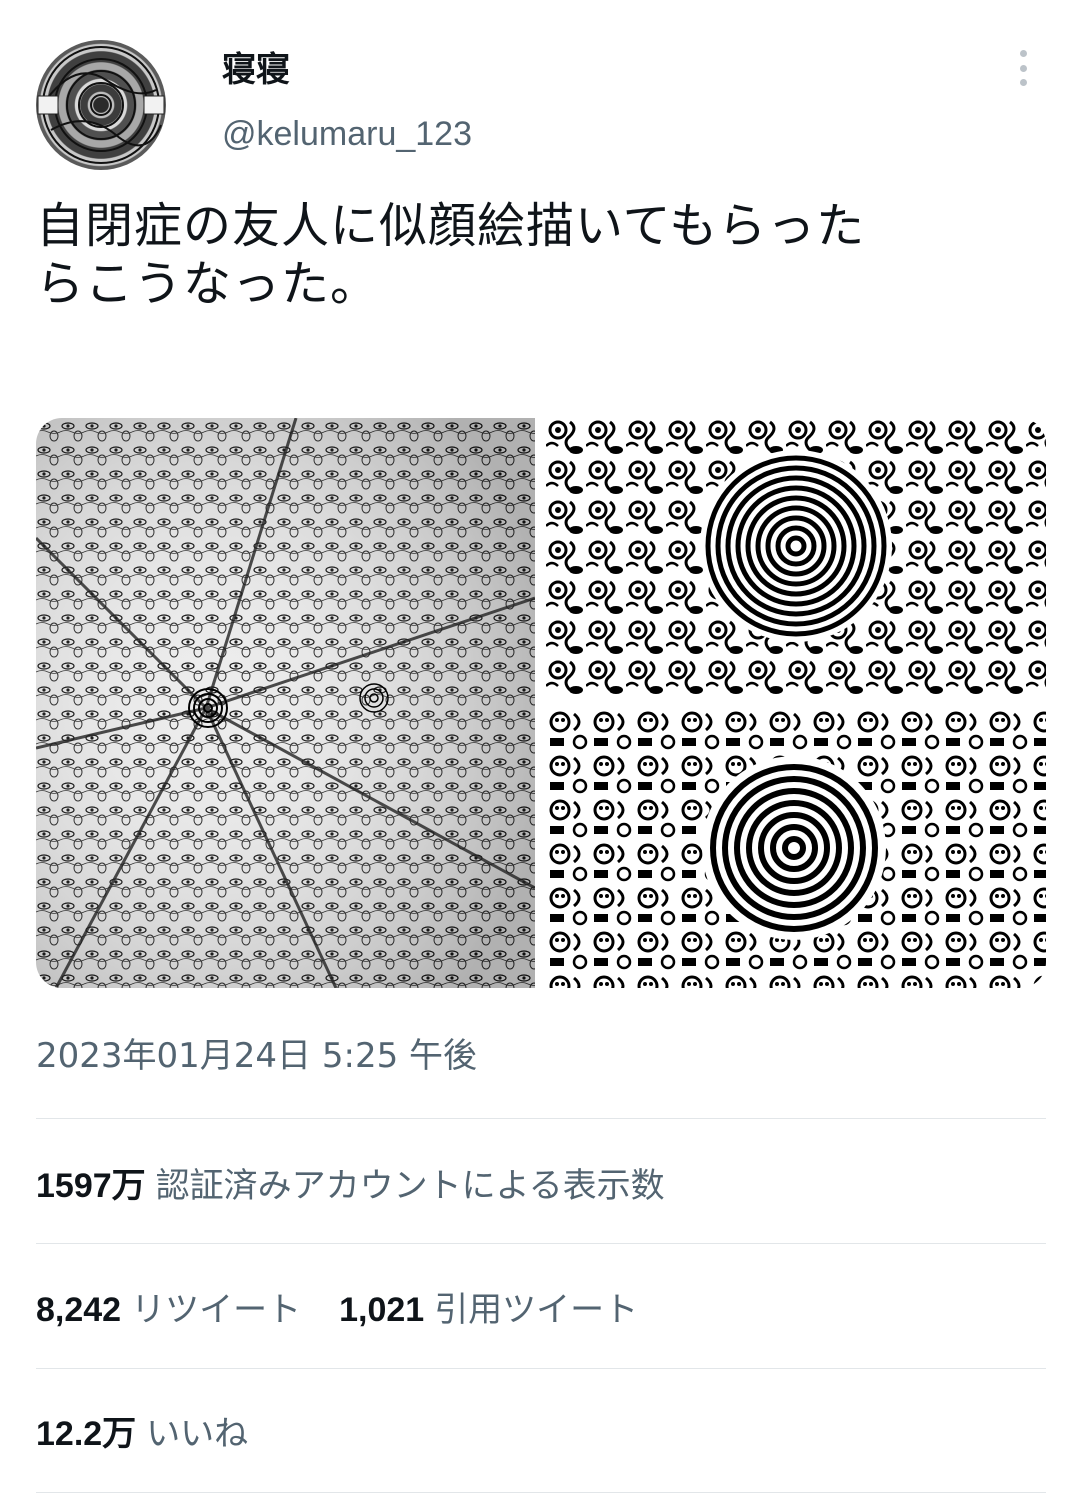 This screenshot has width=1079, height=1496. What do you see at coordinates (216, 1310) in the screenshot?
I see `retweets-label: リツイート` at bounding box center [216, 1310].